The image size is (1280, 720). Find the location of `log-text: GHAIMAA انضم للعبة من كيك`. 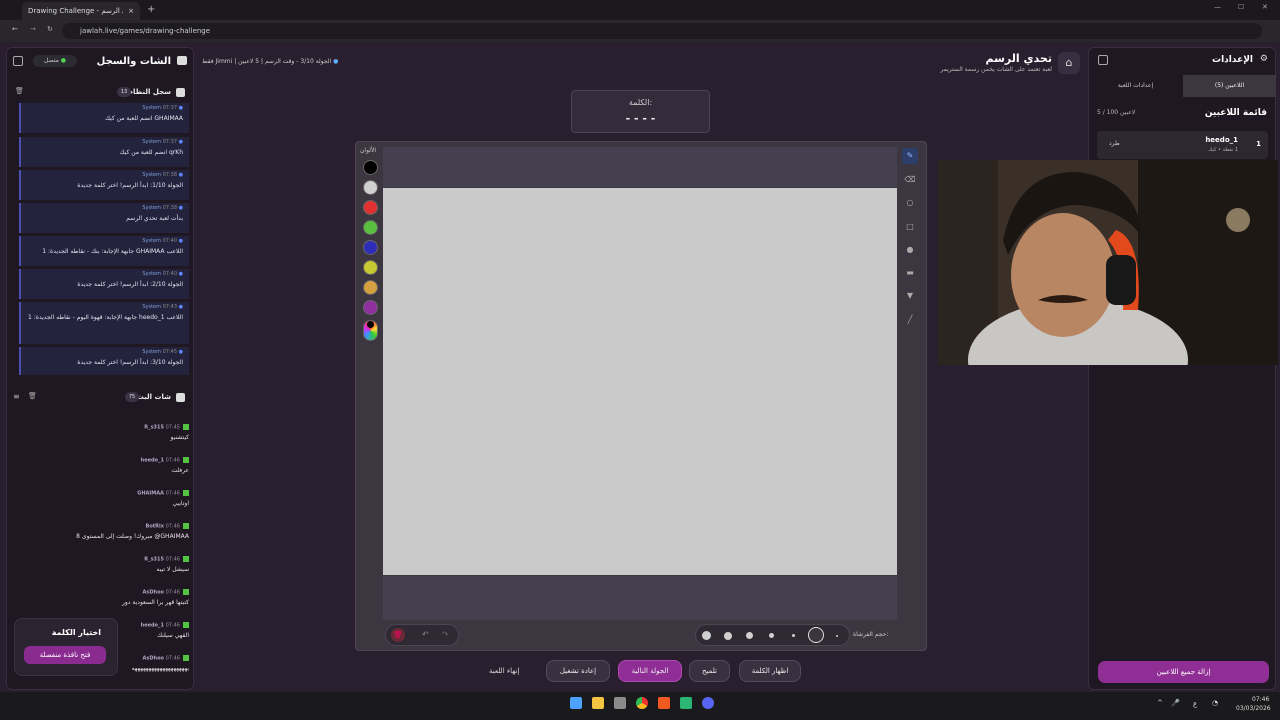

log-text: GHAIMAA انضم للعبة من كيك is located at coordinates (144, 118).